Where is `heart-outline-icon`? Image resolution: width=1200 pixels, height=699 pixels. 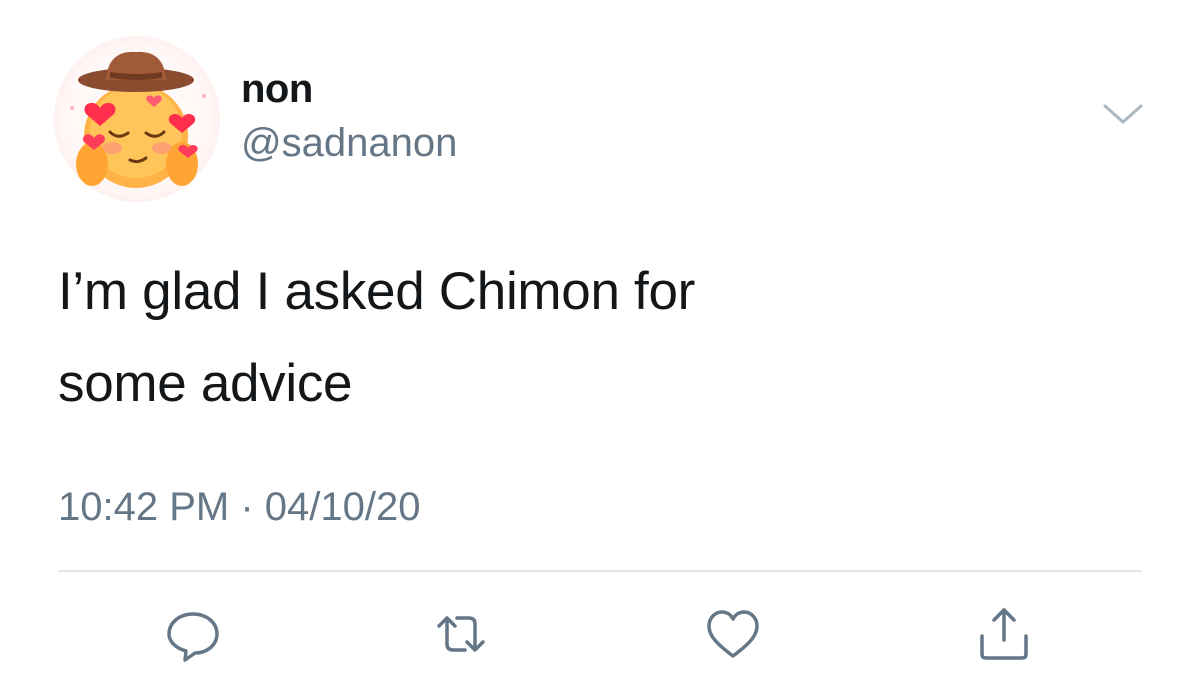
heart-outline-icon is located at coordinates (733, 634).